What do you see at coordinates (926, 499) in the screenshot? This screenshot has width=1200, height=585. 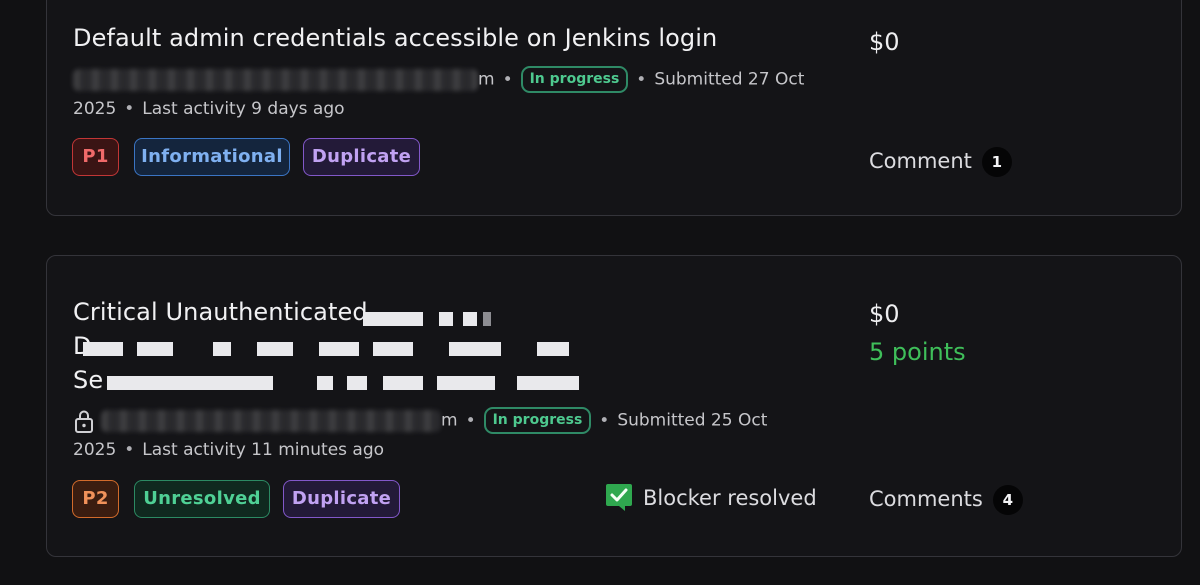 I see `comments-label: Comments` at bounding box center [926, 499].